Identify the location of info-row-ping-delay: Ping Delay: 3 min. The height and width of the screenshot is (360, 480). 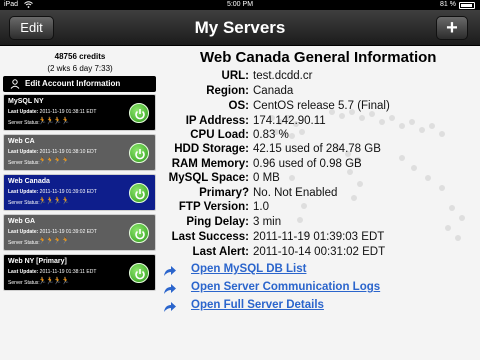
(320, 223).